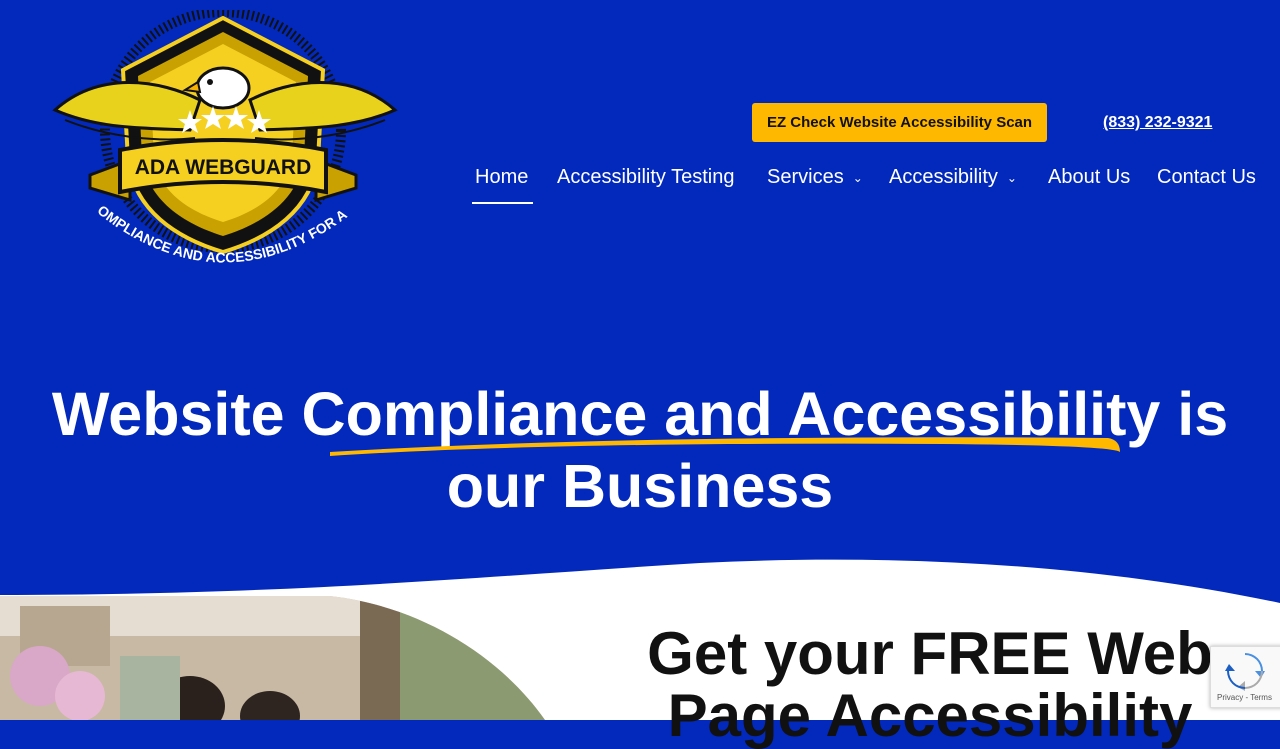  Describe the element at coordinates (805, 177) in the screenshot. I see `nav-item-label: Services` at that location.